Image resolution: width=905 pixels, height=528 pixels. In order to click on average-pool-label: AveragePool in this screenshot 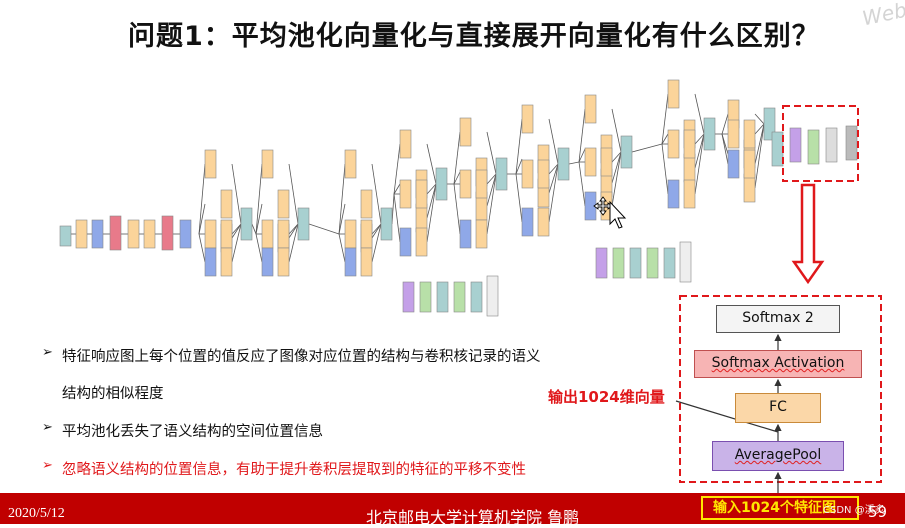, I will do `click(778, 455)`.